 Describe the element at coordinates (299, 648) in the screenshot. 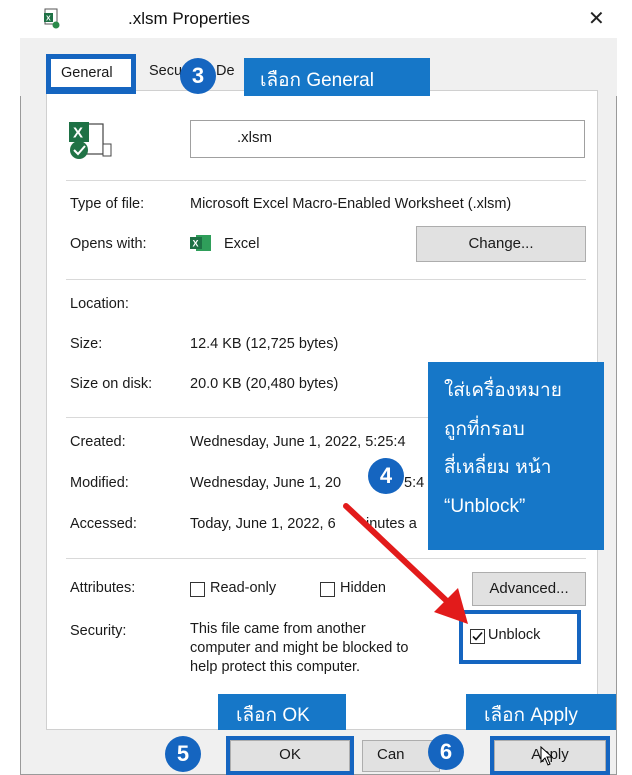

I see `security-text-line2: computer and might be blocked to` at that location.